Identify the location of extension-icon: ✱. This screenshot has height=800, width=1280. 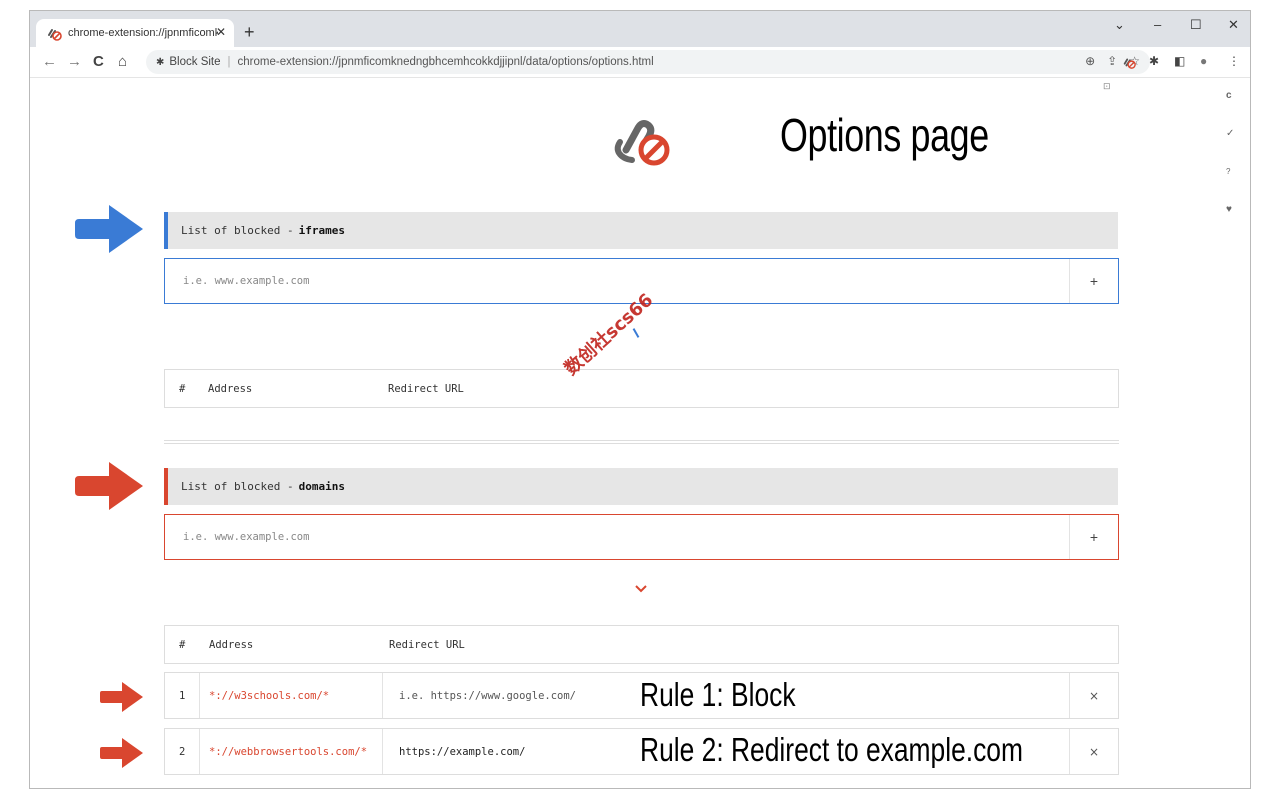
(160, 62).